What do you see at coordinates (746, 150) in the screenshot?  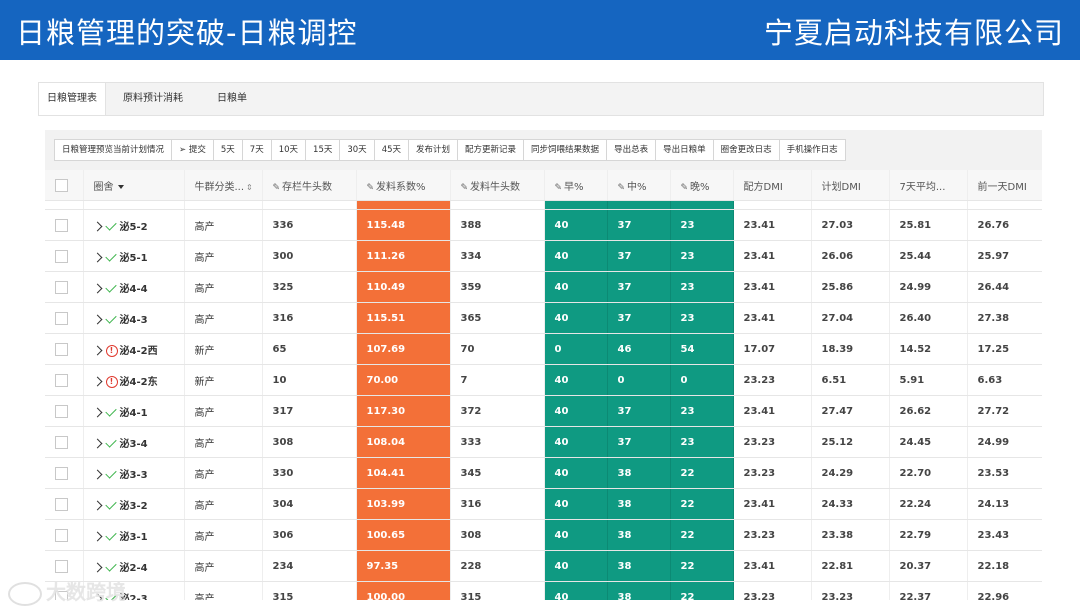 I see `toolbar-button: 圈舍更改日志` at bounding box center [746, 150].